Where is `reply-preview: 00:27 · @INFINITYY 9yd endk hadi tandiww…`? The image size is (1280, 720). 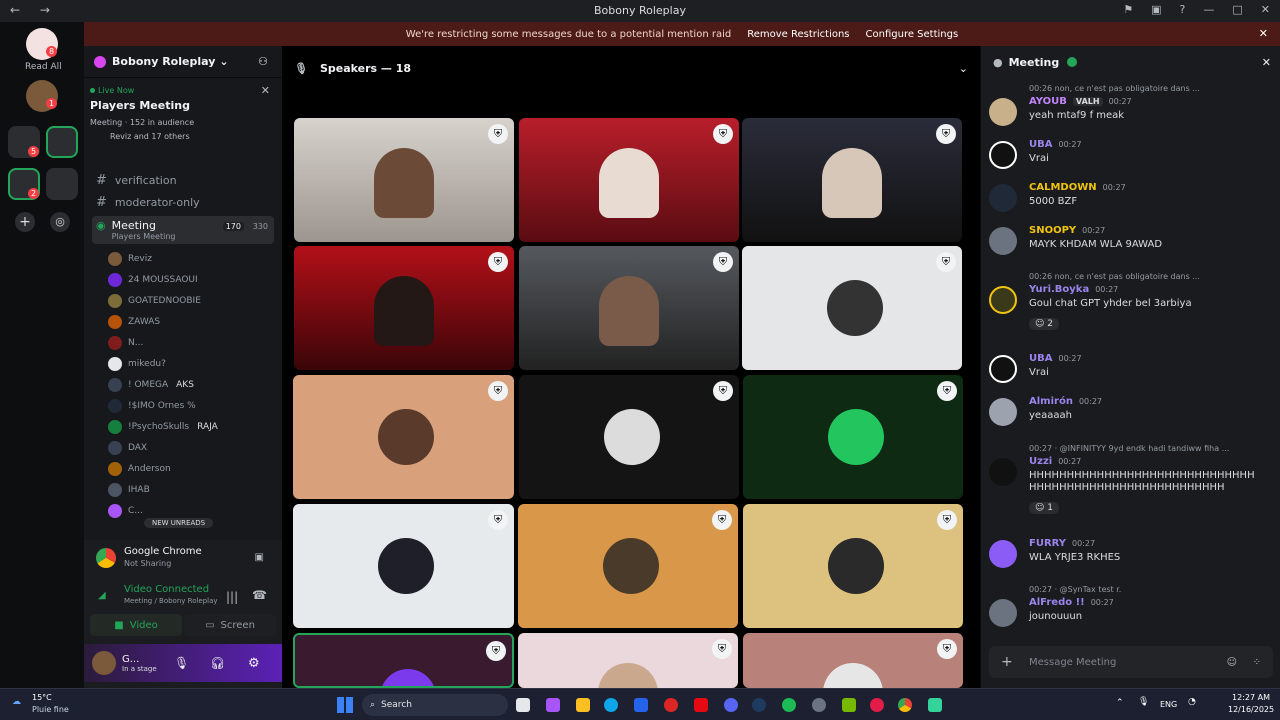 reply-preview: 00:27 · @INFINITYY 9yd endk hadi tandiww… is located at coordinates (1154, 448).